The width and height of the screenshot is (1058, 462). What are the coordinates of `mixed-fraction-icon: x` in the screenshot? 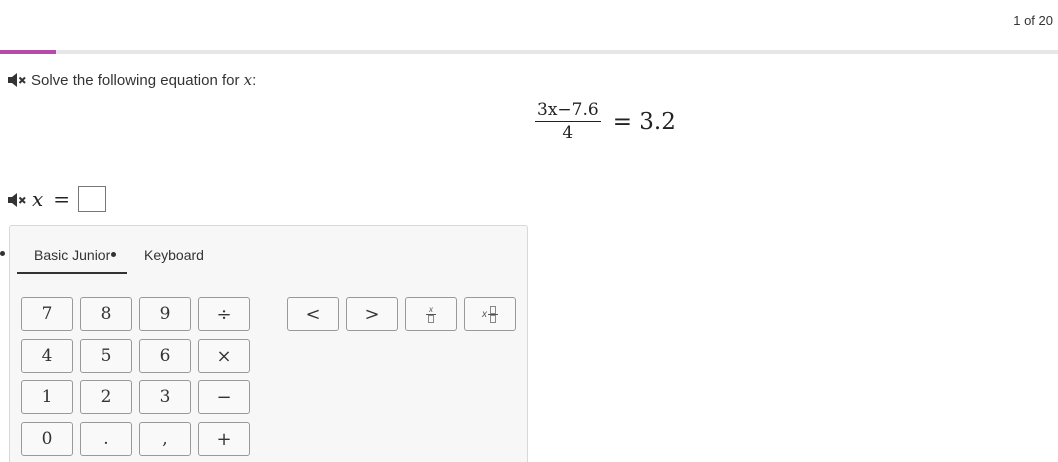 It's located at (490, 314).